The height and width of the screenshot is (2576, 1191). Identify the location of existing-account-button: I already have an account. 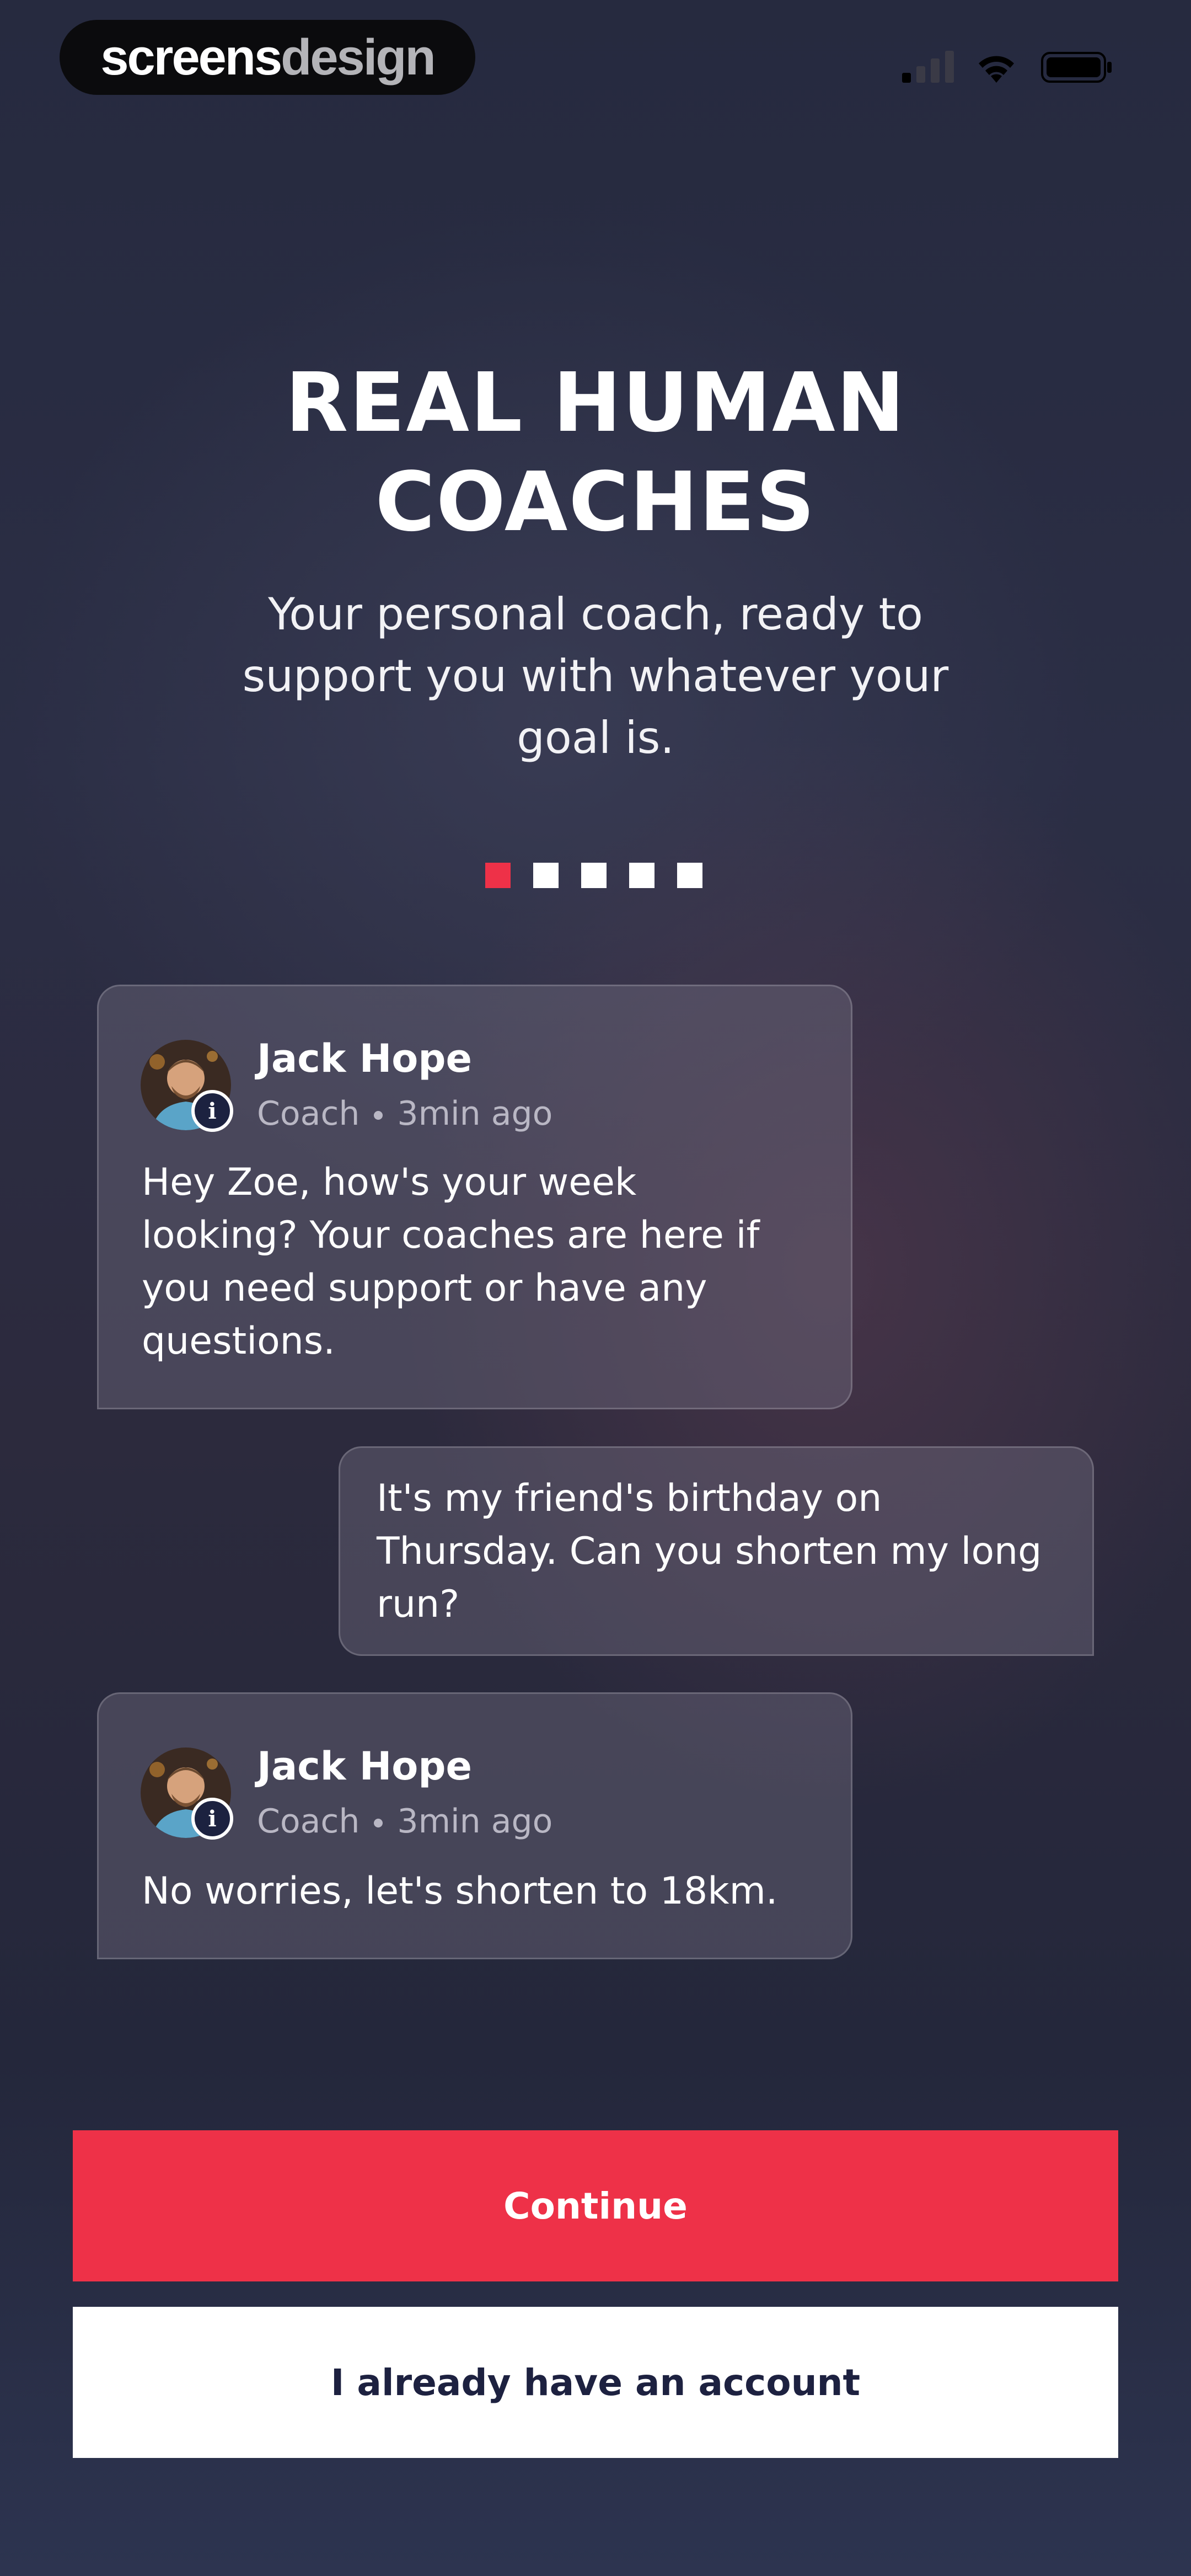
(595, 2382).